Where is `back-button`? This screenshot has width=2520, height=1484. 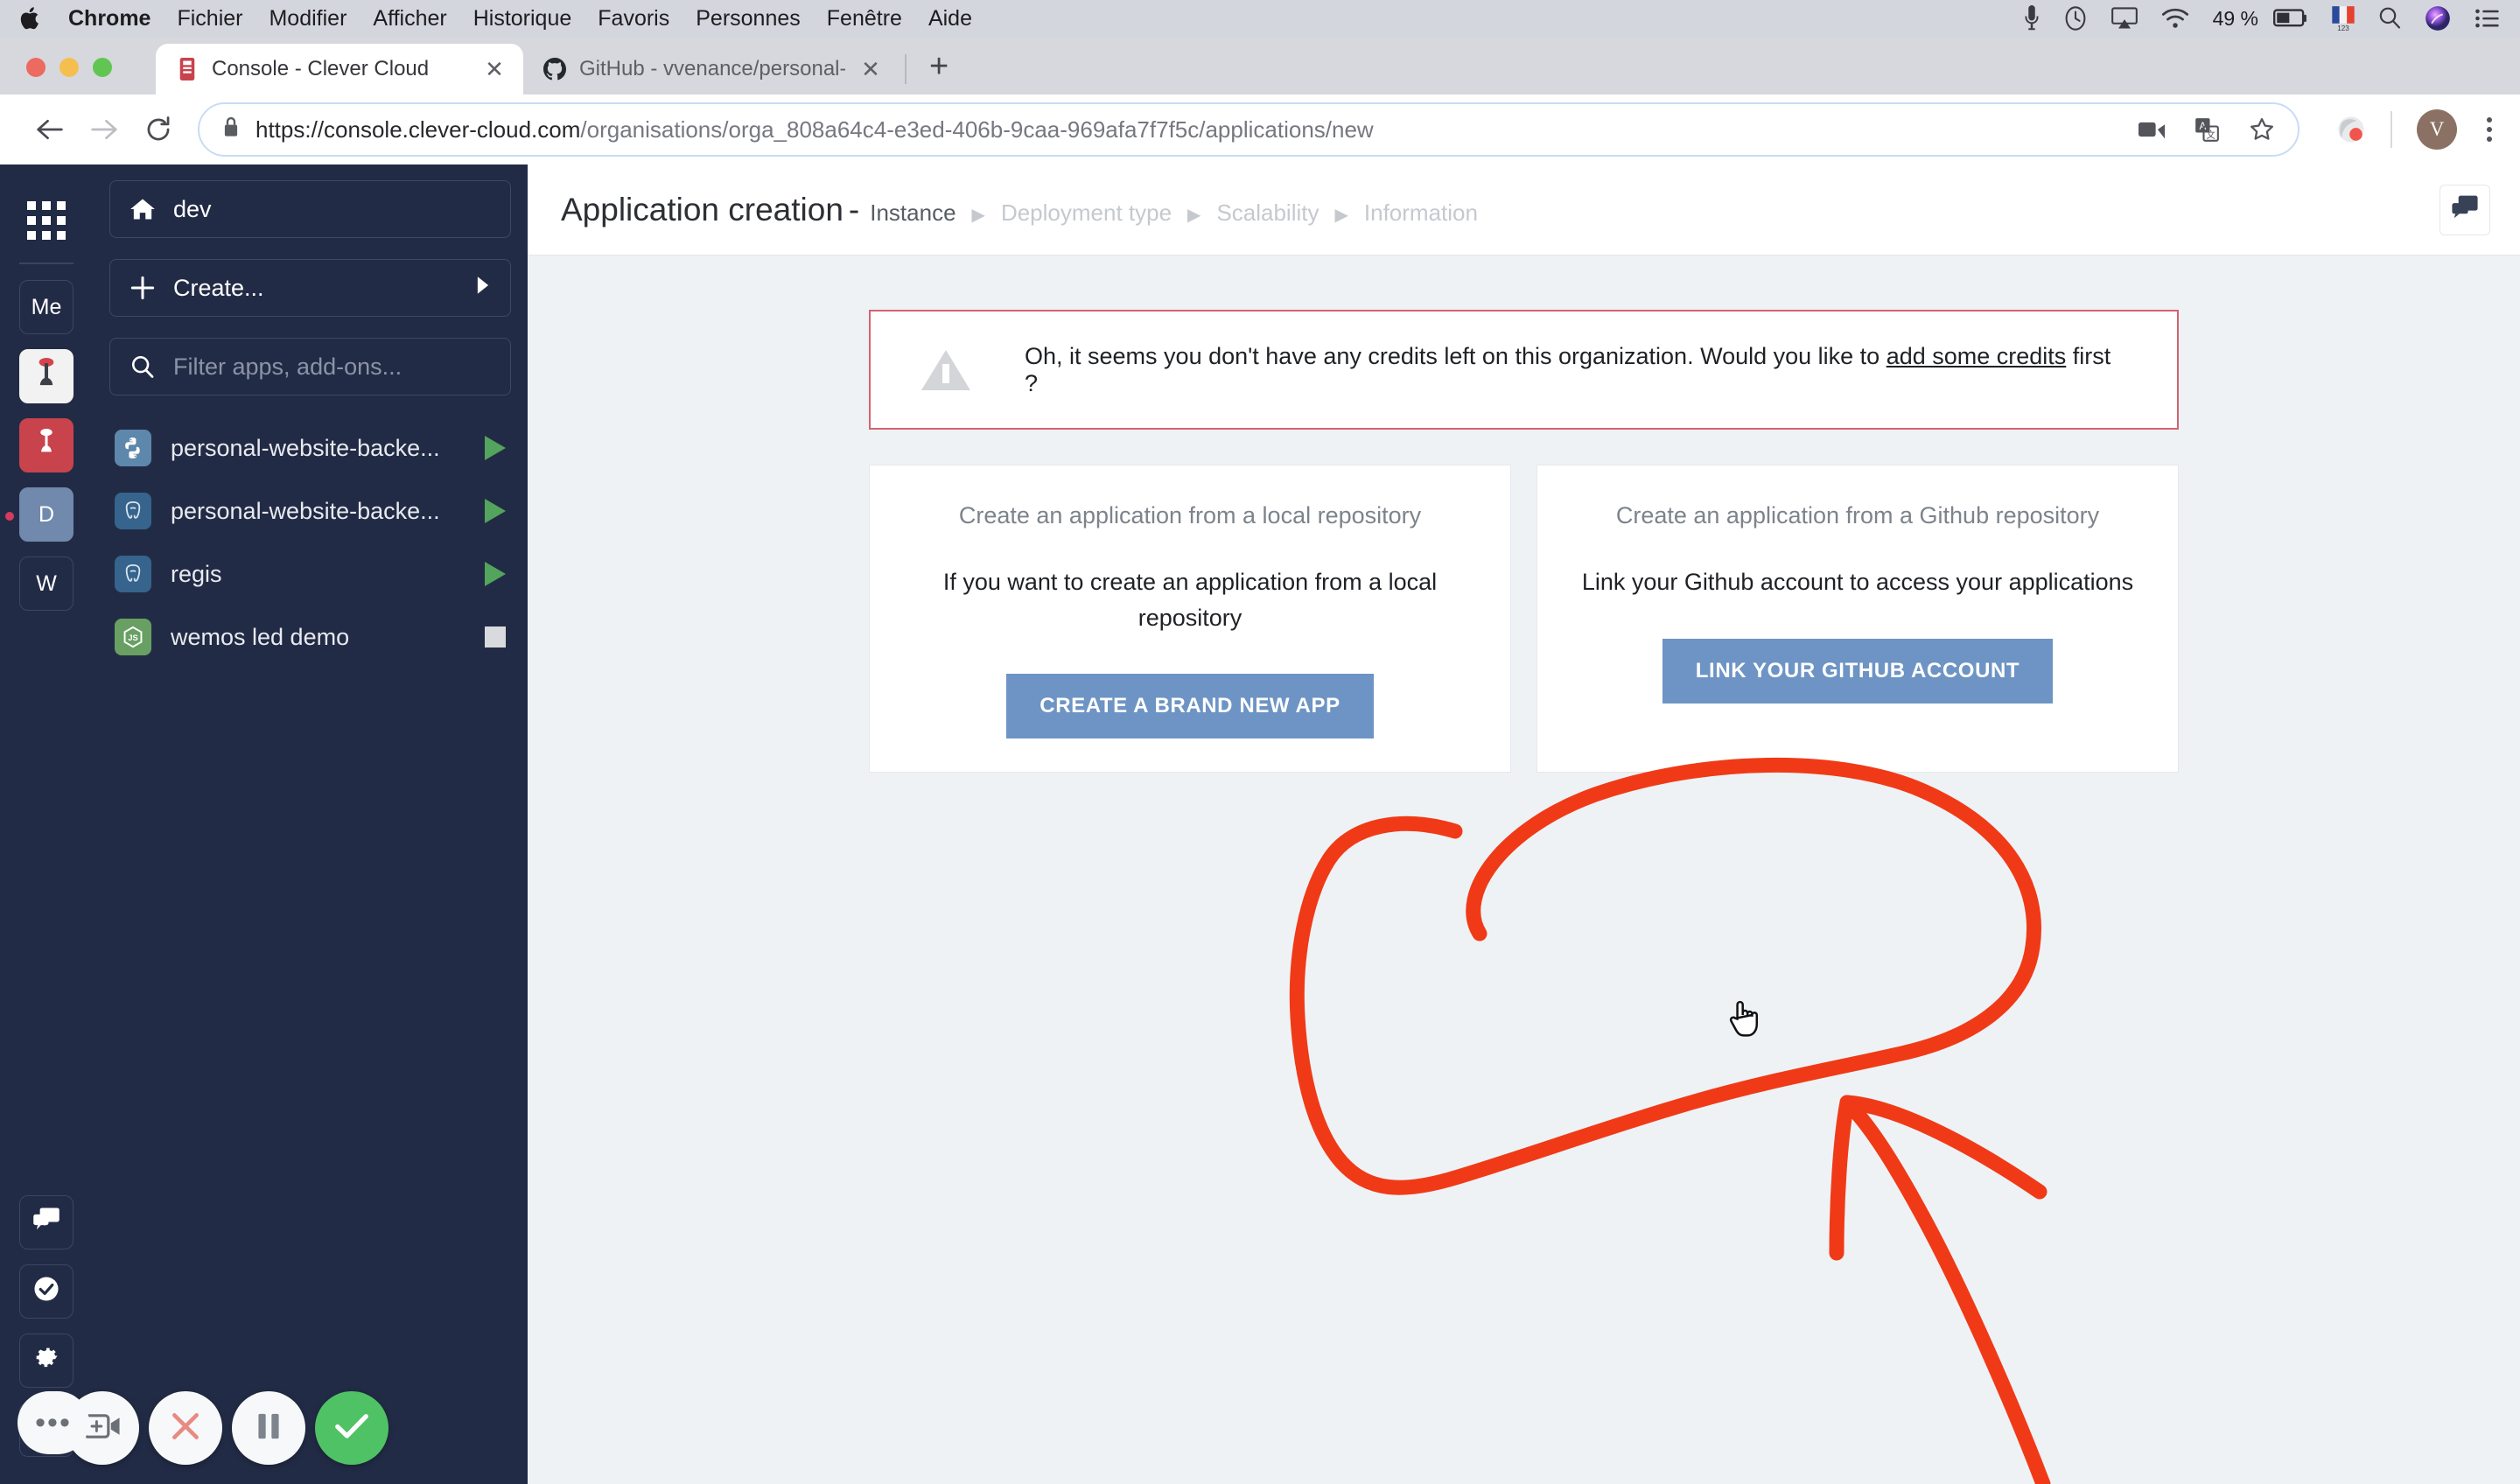
back-button is located at coordinates (50, 129).